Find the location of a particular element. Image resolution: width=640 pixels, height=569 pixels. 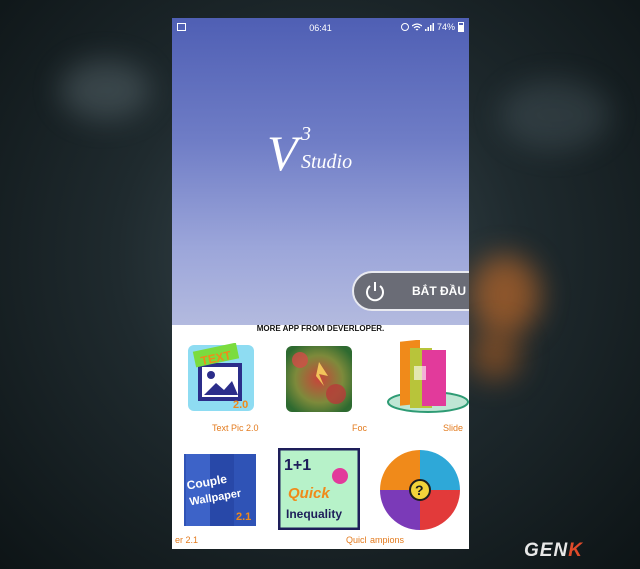

status-bar: 06:41 74% is located at coordinates (320, 28).